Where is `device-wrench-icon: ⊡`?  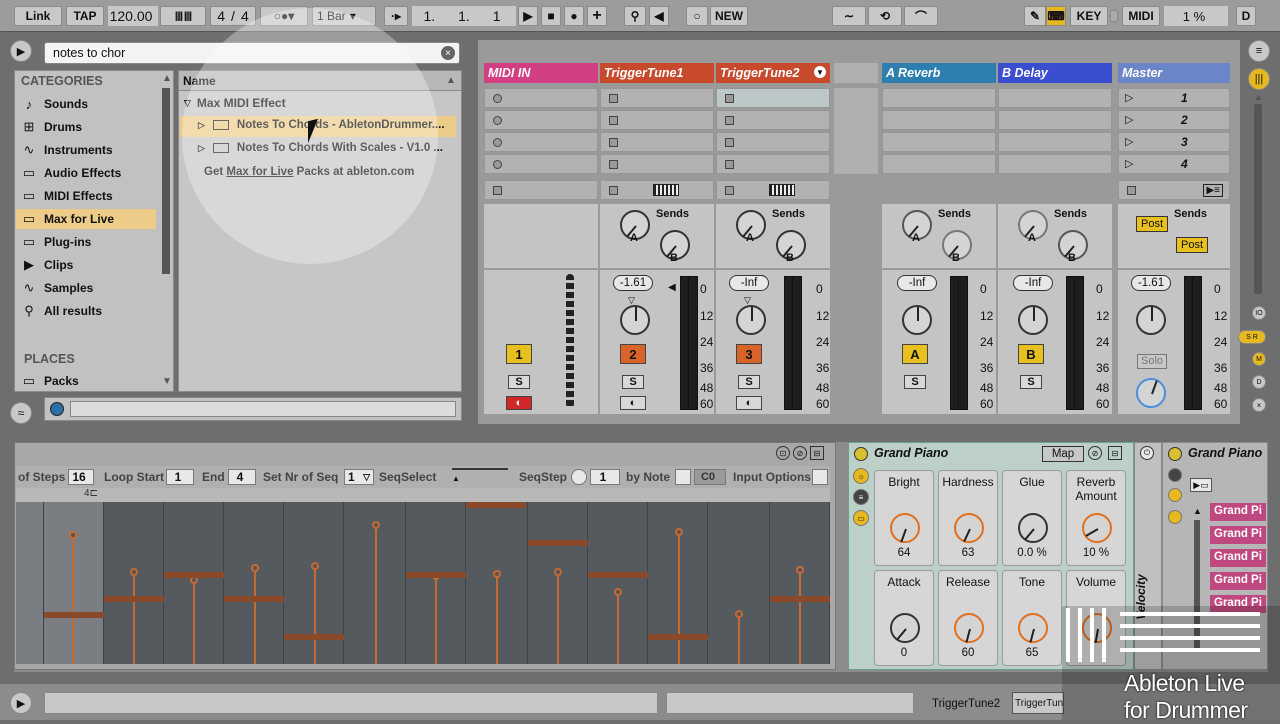 device-wrench-icon: ⊡ is located at coordinates (783, 453).